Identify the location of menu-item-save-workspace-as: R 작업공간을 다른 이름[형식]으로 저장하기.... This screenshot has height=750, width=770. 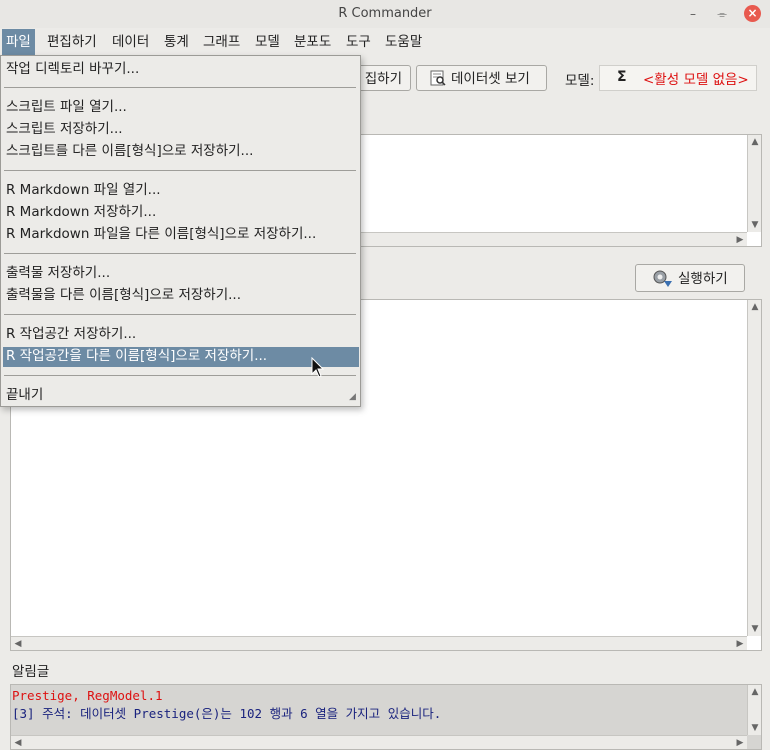
(136, 356).